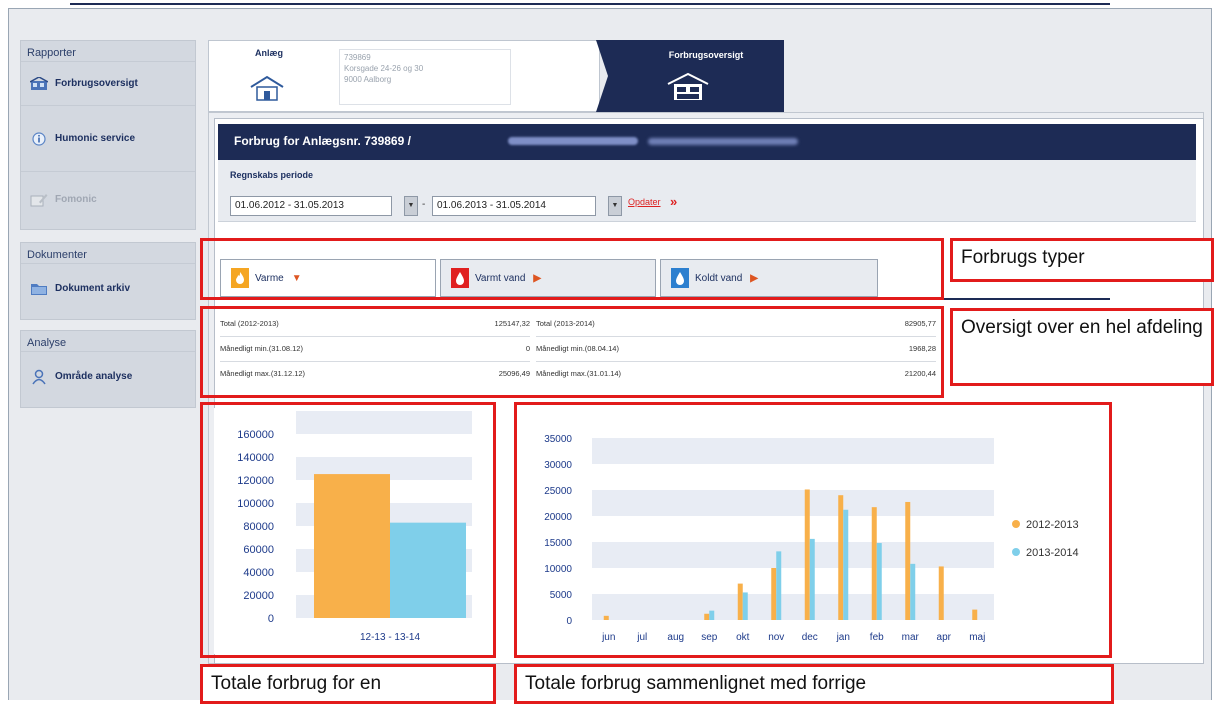 The width and height of the screenshot is (1220, 704). I want to click on sidebar-item-label: Fomonic, so click(76, 199).